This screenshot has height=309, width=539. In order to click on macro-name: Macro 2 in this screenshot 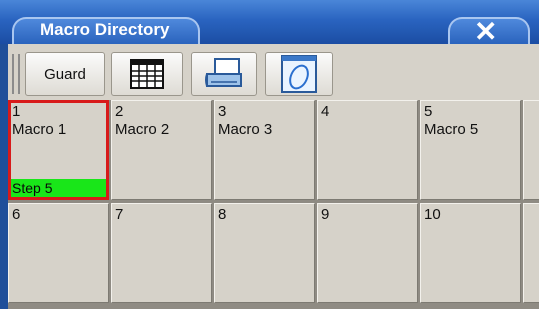, I will do `click(142, 129)`.